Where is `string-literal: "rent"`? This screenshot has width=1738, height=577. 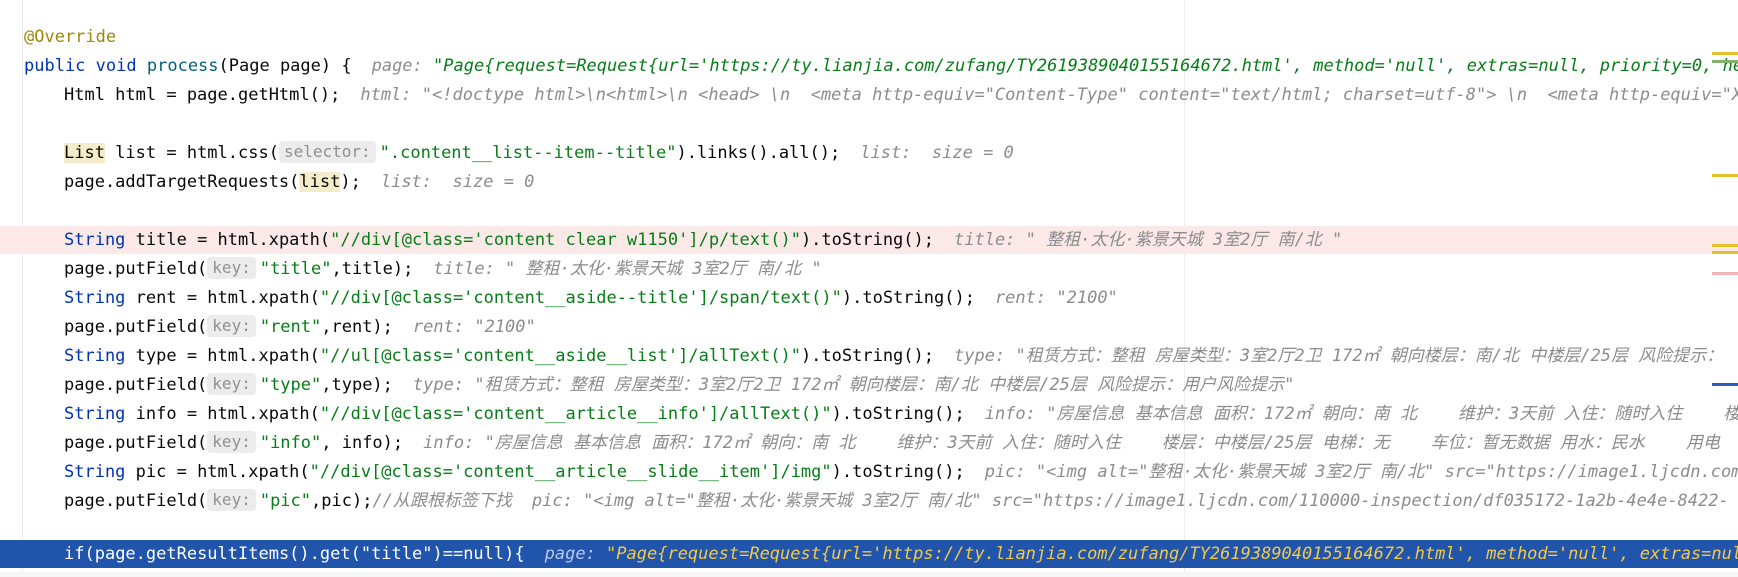
string-literal: "rent" is located at coordinates (290, 327).